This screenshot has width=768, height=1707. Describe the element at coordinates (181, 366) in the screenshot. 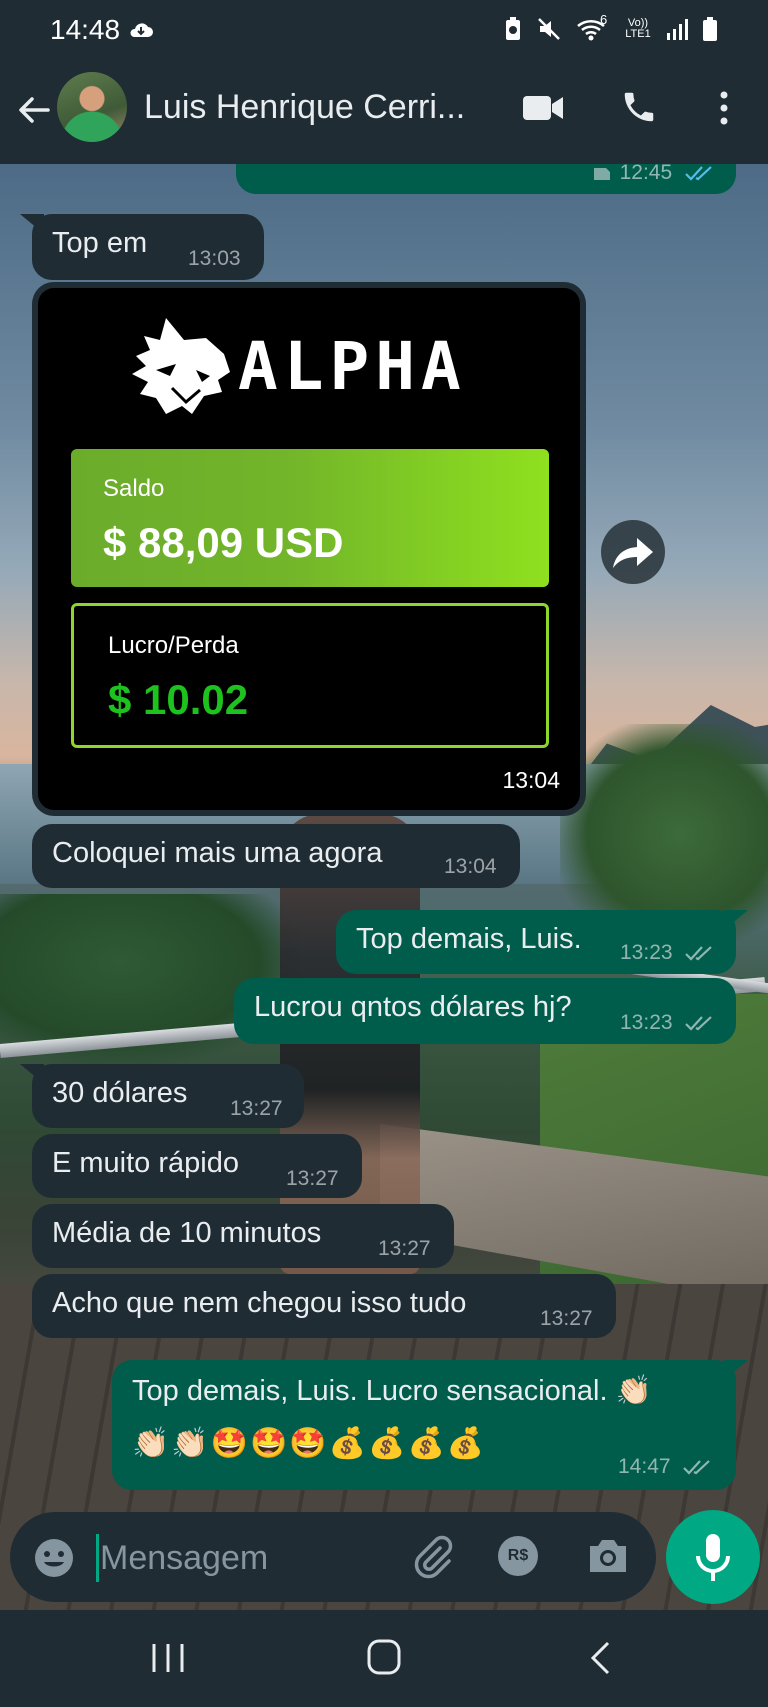

I see `wolf-logo-icon` at that location.